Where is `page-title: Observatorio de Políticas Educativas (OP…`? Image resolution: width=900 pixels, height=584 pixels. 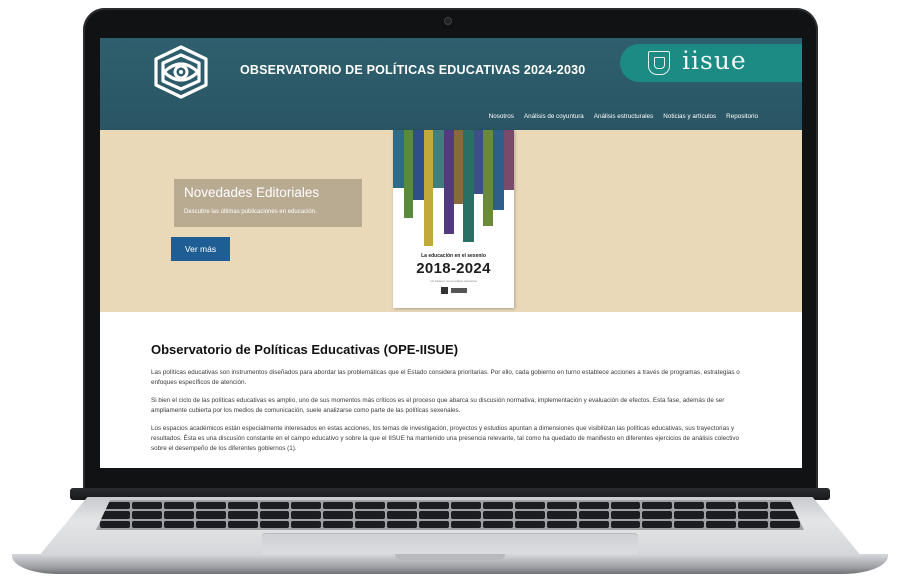 page-title: Observatorio de Políticas Educativas (OP… is located at coordinates (305, 349).